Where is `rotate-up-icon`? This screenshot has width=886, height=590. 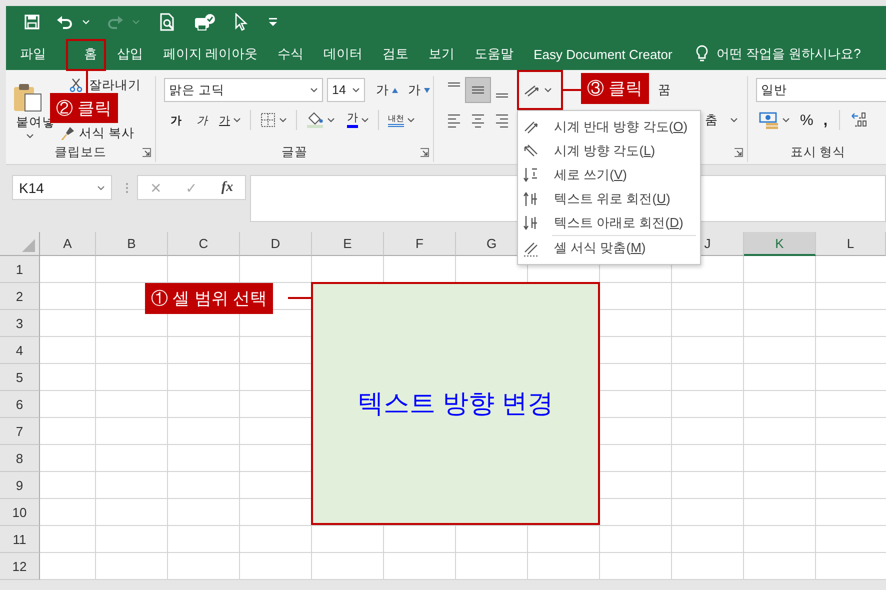 rotate-up-icon is located at coordinates (531, 199).